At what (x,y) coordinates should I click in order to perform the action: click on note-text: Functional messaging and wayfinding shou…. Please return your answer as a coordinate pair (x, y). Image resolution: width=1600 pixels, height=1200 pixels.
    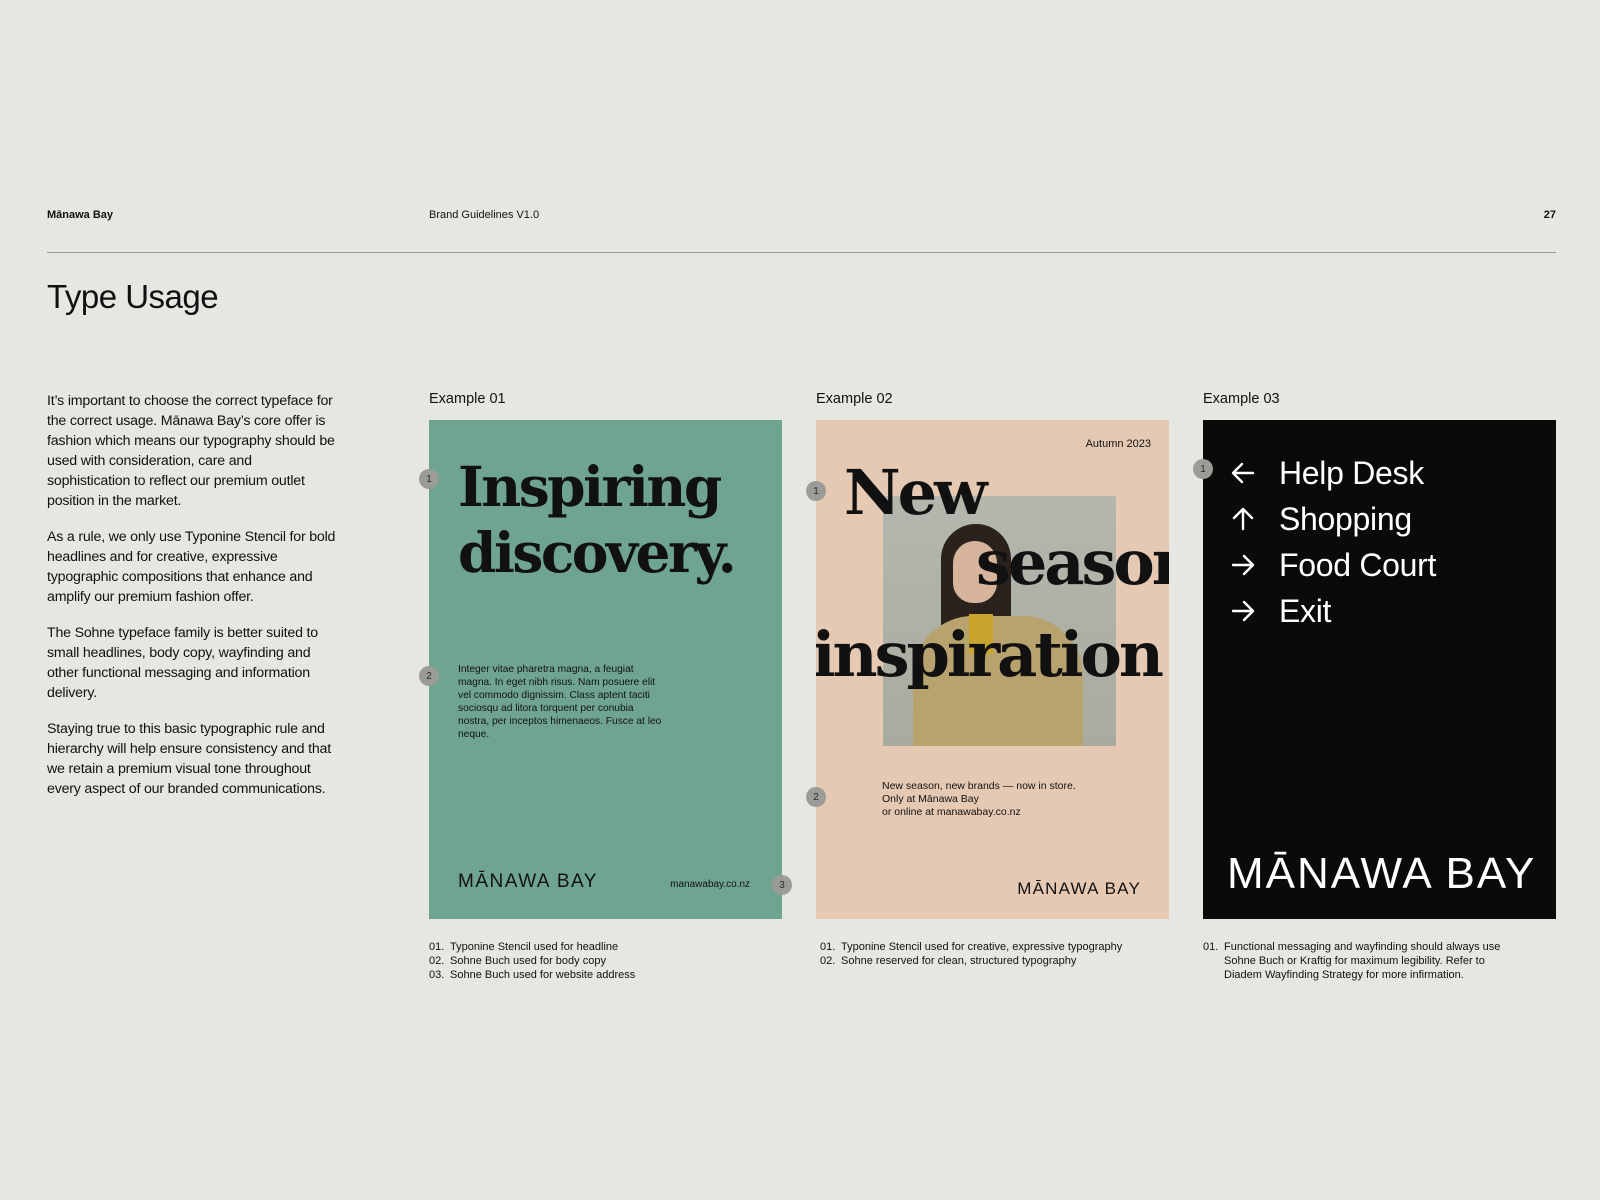
    Looking at the image, I should click on (1362, 961).